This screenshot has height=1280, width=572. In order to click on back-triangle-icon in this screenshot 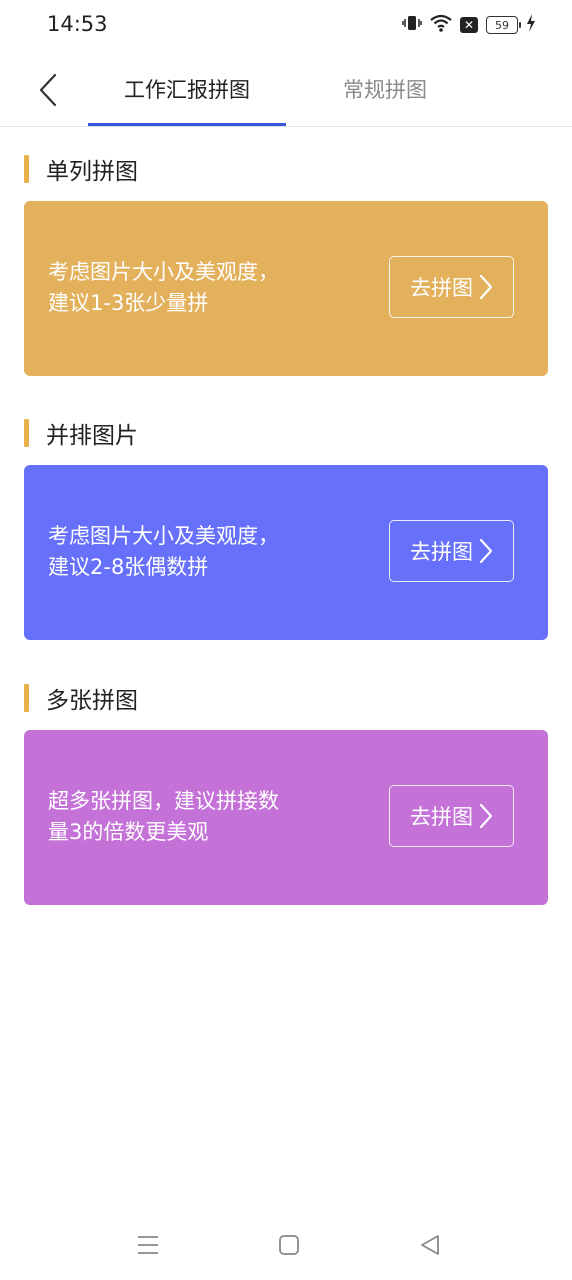, I will do `click(430, 1245)`.